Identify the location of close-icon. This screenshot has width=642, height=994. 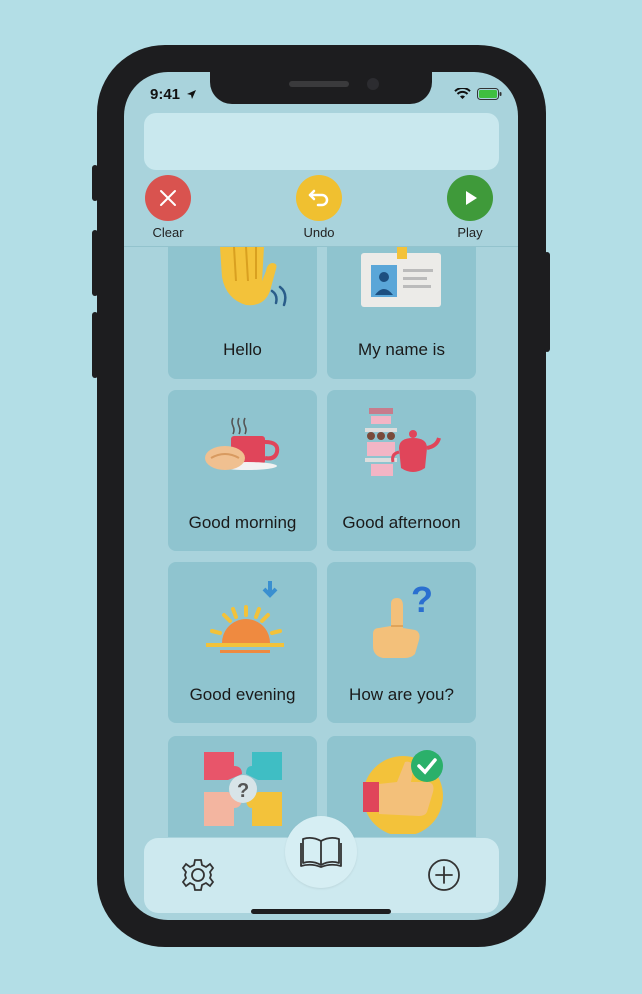
(168, 198).